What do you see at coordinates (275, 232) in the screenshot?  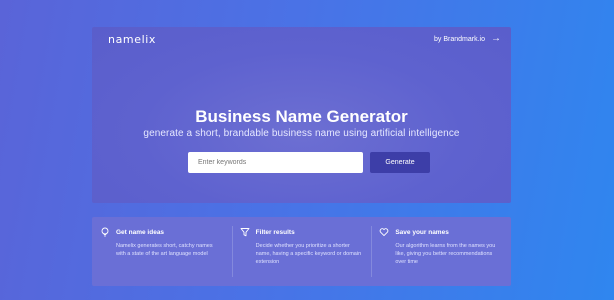 I see `feature-title: Filter results` at bounding box center [275, 232].